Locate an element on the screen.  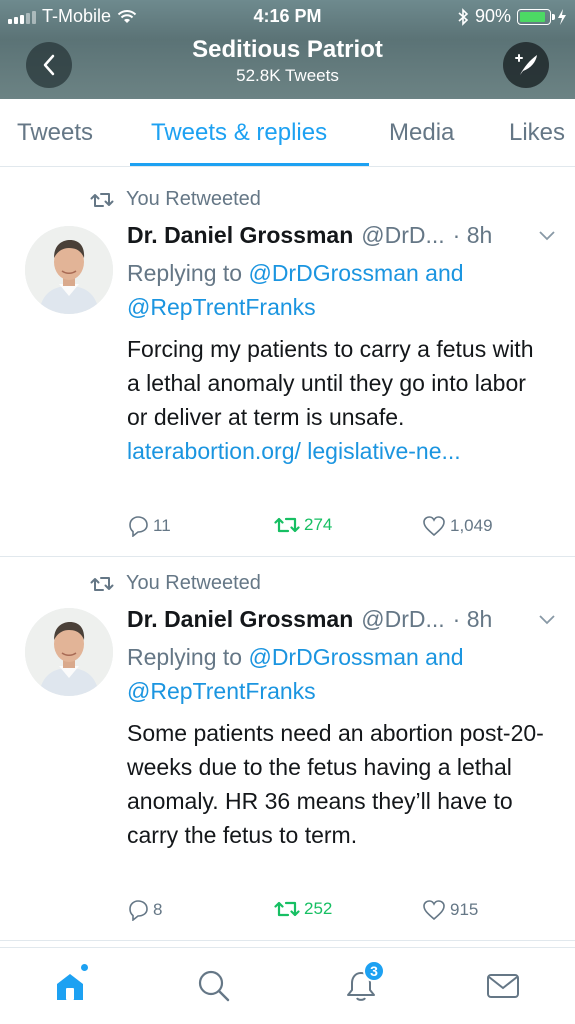
battery-icon is located at coordinates (536, 16).